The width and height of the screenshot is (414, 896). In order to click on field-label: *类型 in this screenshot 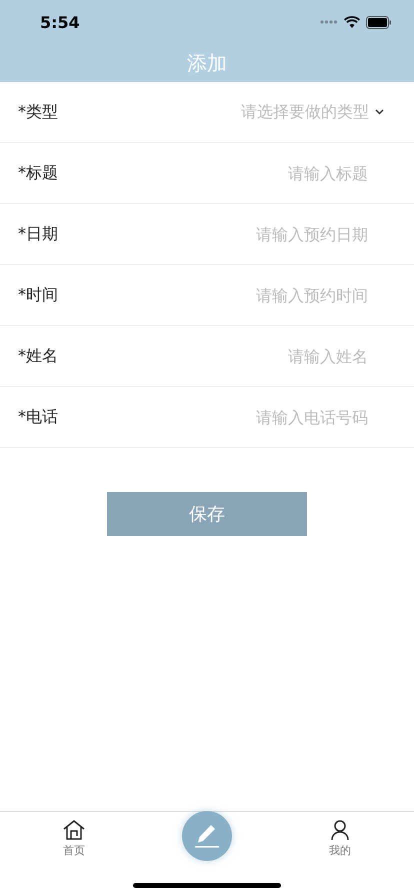, I will do `click(38, 112)`.